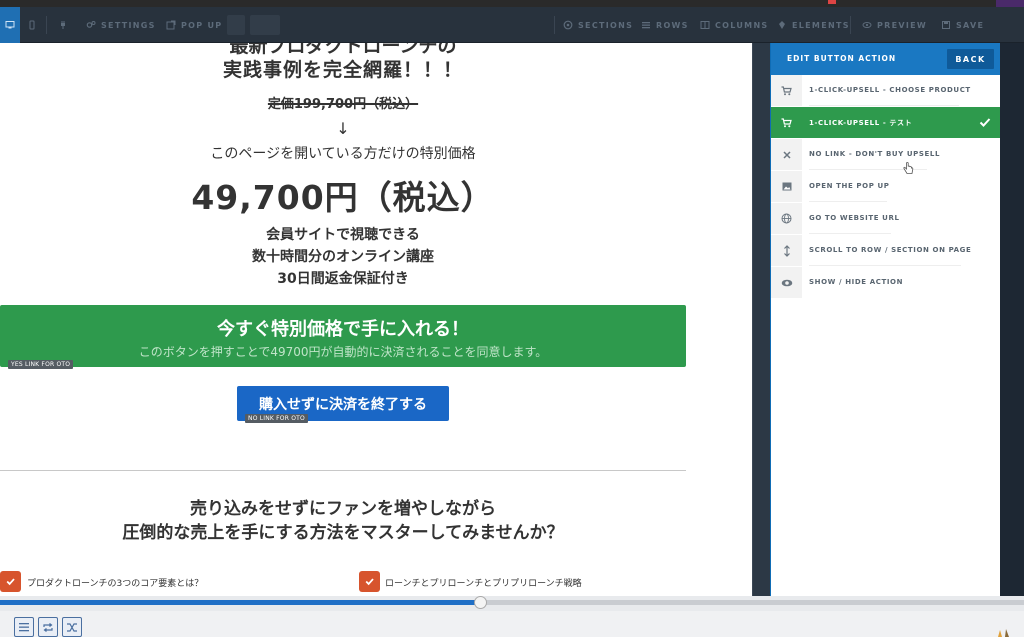 The width and height of the screenshot is (1024, 637). I want to click on settings-button: SETTINGS, so click(121, 25).